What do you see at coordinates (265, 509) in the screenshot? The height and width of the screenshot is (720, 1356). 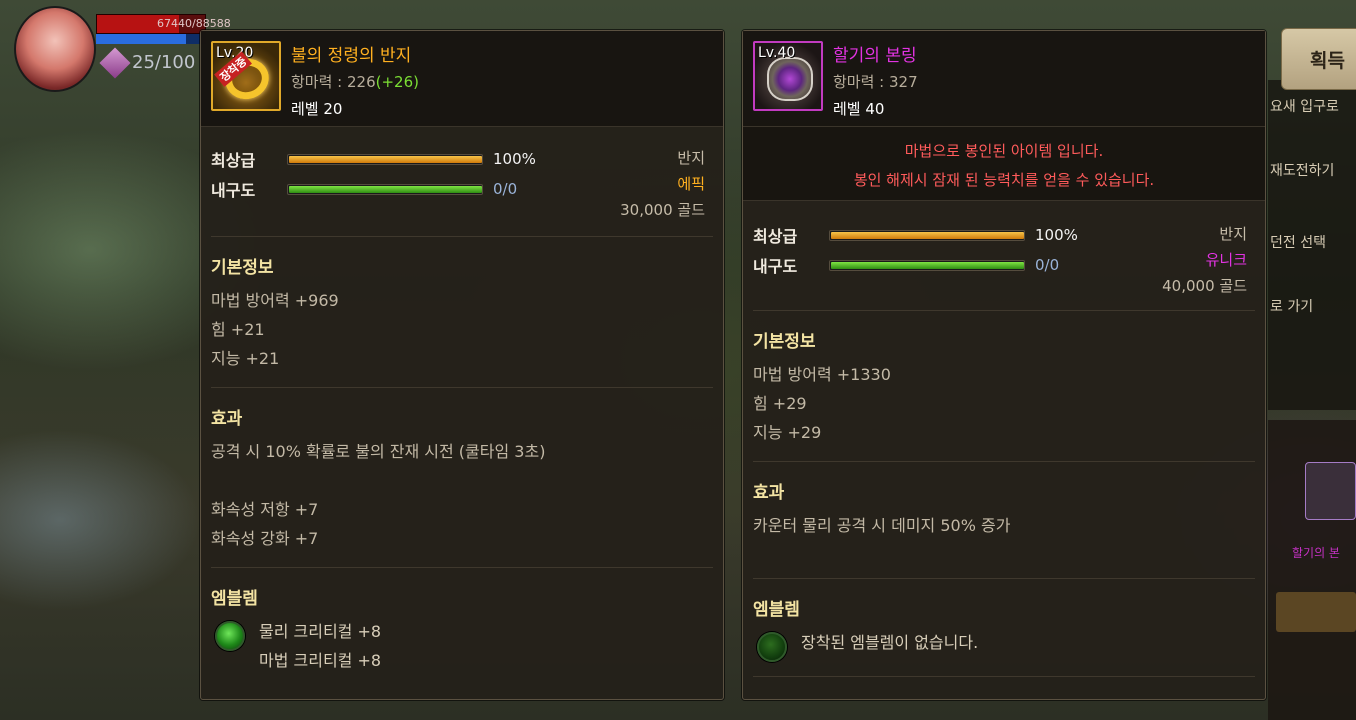 I see `effect-line: 화속성 저항 +7` at bounding box center [265, 509].